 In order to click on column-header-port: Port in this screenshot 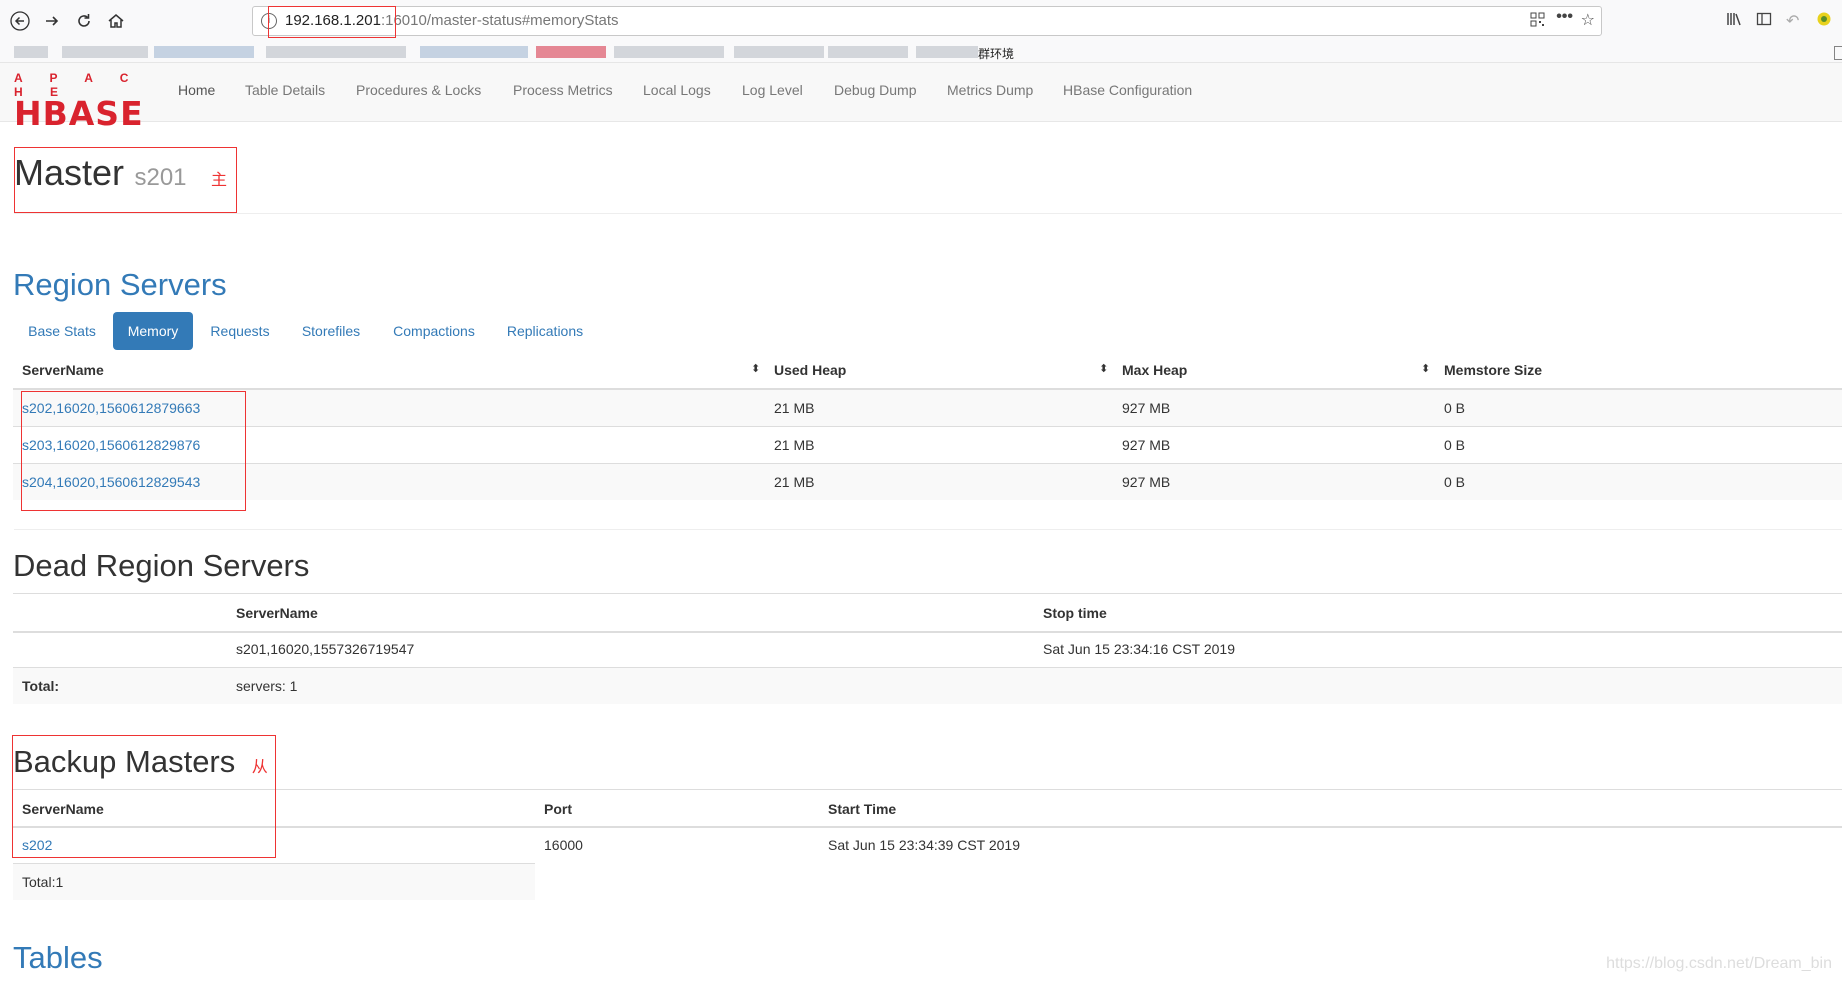, I will do `click(558, 809)`.